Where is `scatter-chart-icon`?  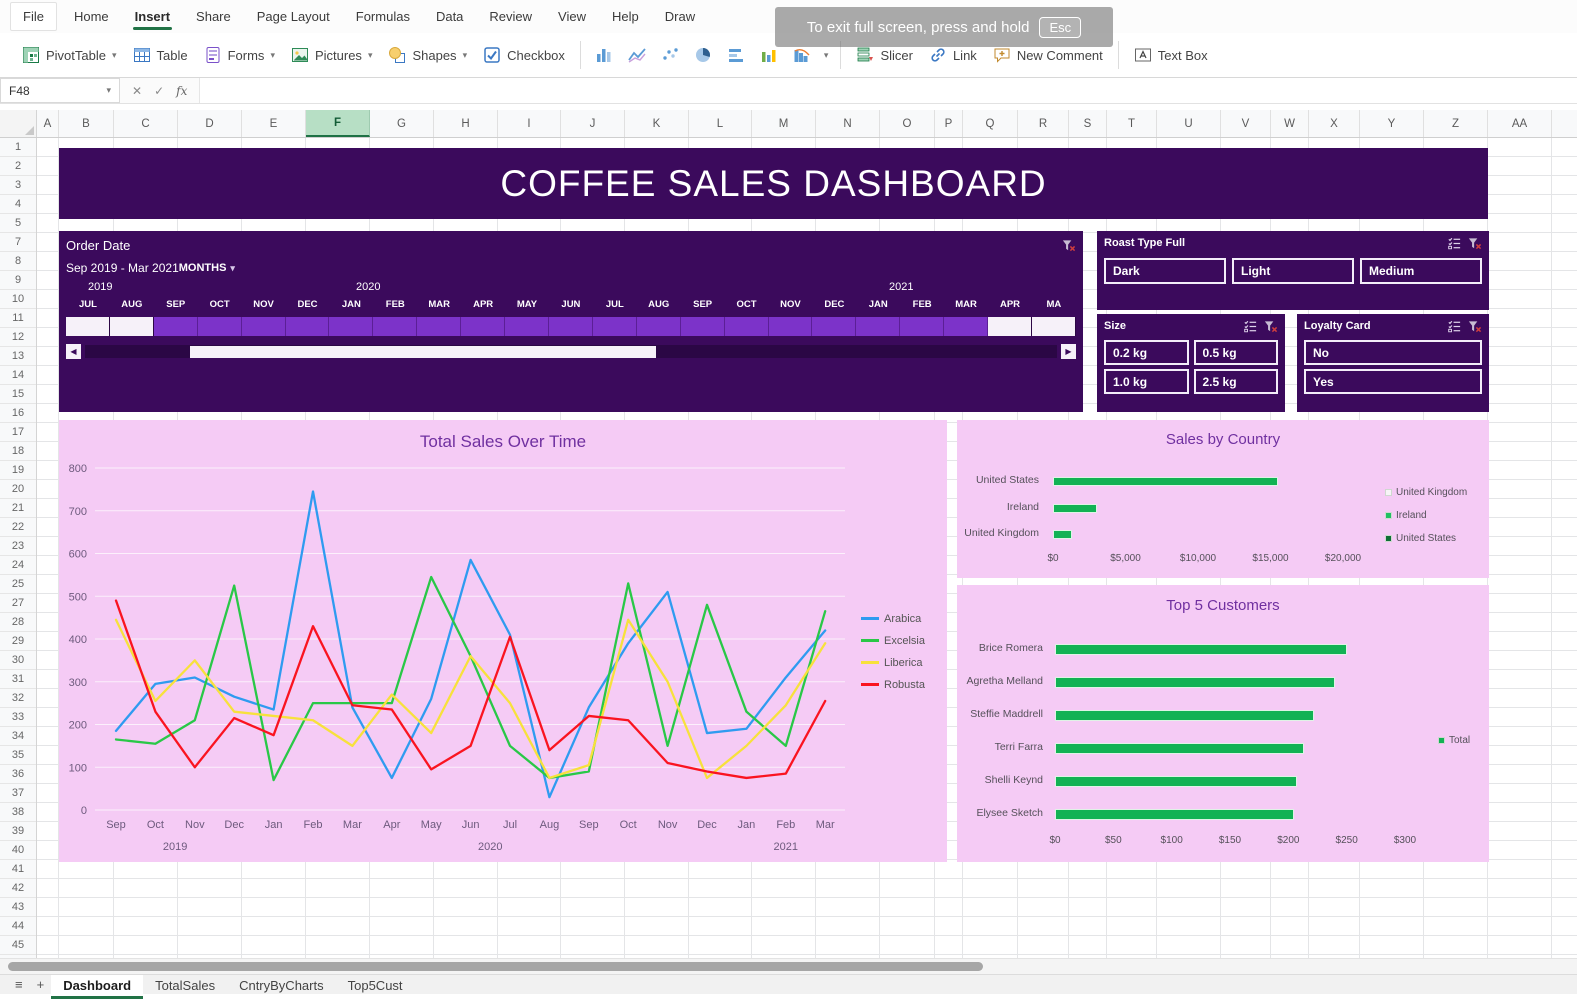
scatter-chart-icon is located at coordinates (670, 55).